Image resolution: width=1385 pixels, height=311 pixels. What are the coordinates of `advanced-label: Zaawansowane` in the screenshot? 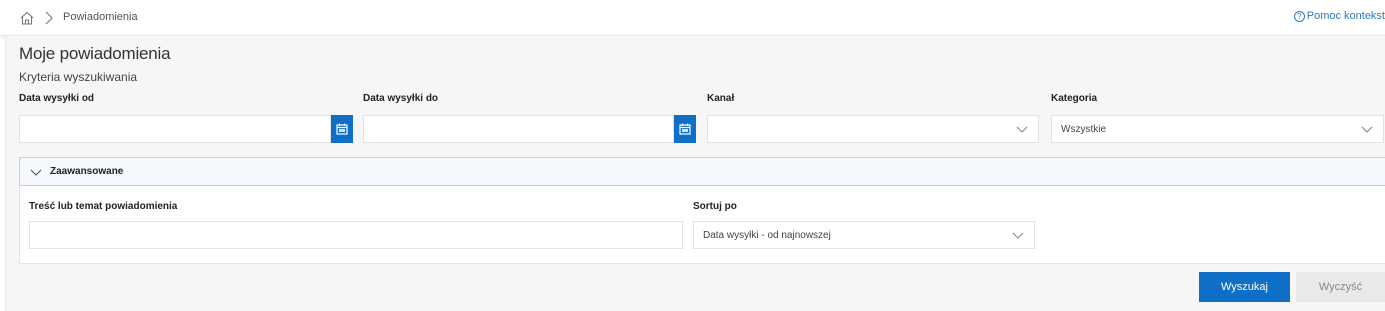 It's located at (87, 171).